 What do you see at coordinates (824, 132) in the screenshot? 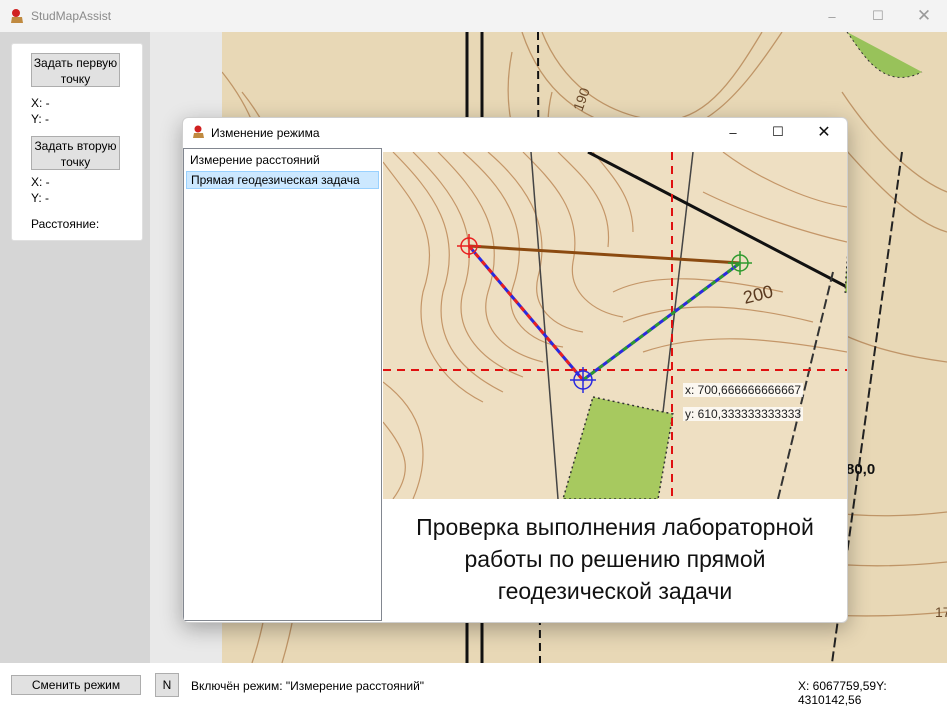
I see `dialog-close-button: ✕` at bounding box center [824, 132].